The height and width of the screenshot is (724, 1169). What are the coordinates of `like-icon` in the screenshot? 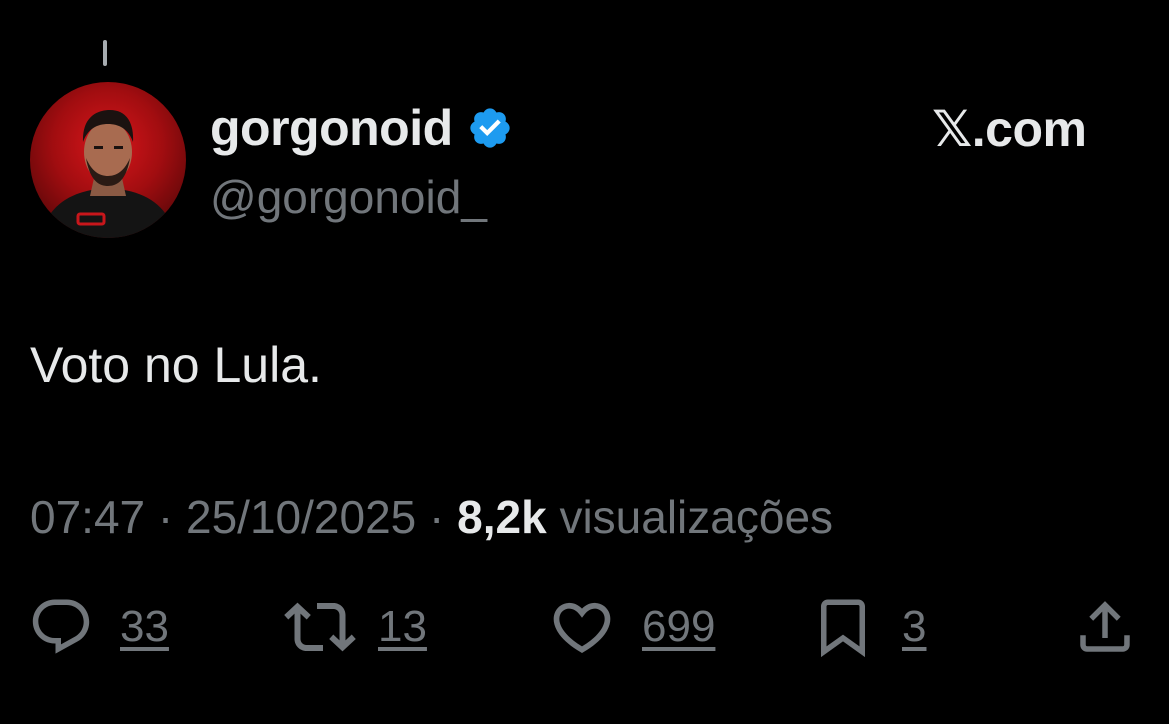 It's located at (582, 627).